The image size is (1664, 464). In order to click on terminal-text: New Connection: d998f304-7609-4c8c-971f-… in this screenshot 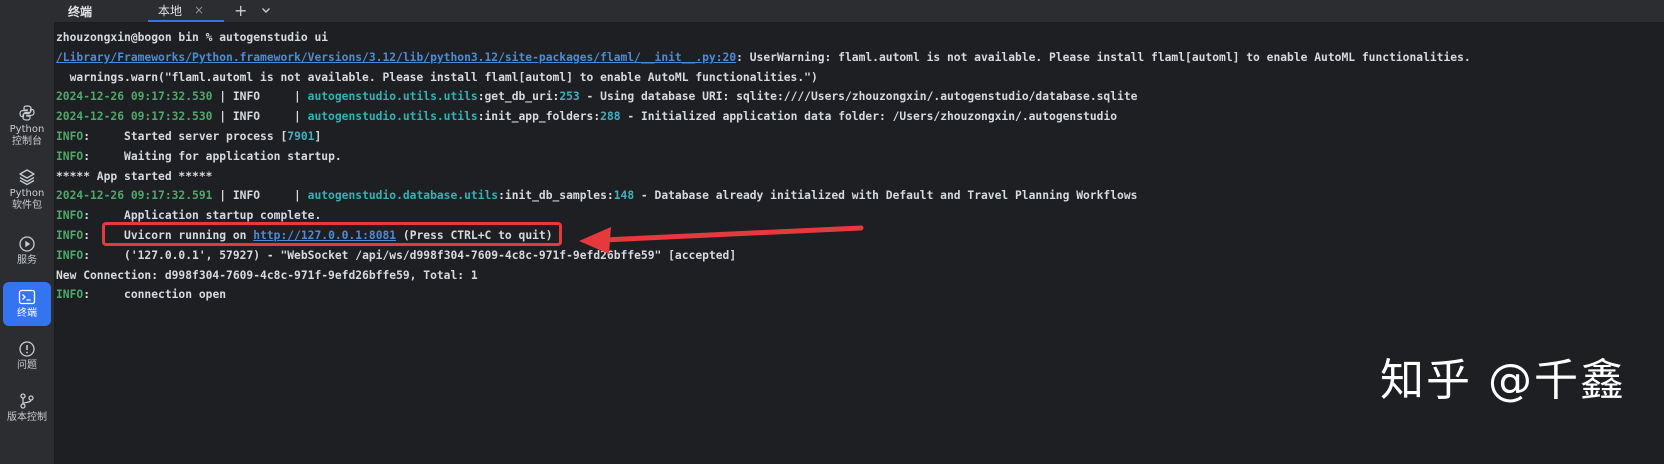, I will do `click(267, 275)`.